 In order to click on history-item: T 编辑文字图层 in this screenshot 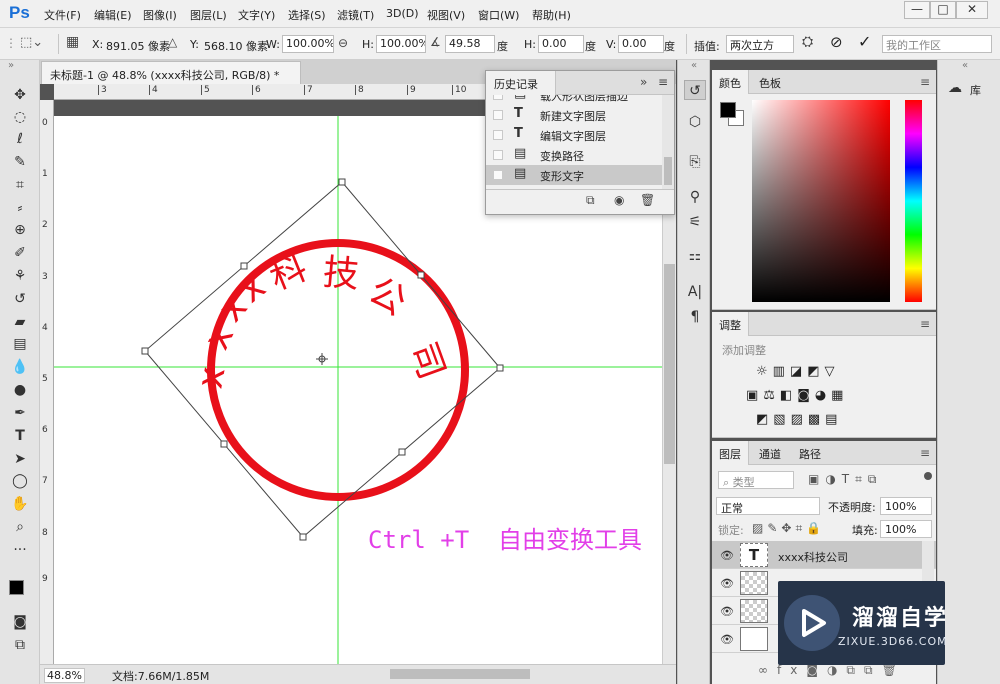, I will do `click(574, 135)`.